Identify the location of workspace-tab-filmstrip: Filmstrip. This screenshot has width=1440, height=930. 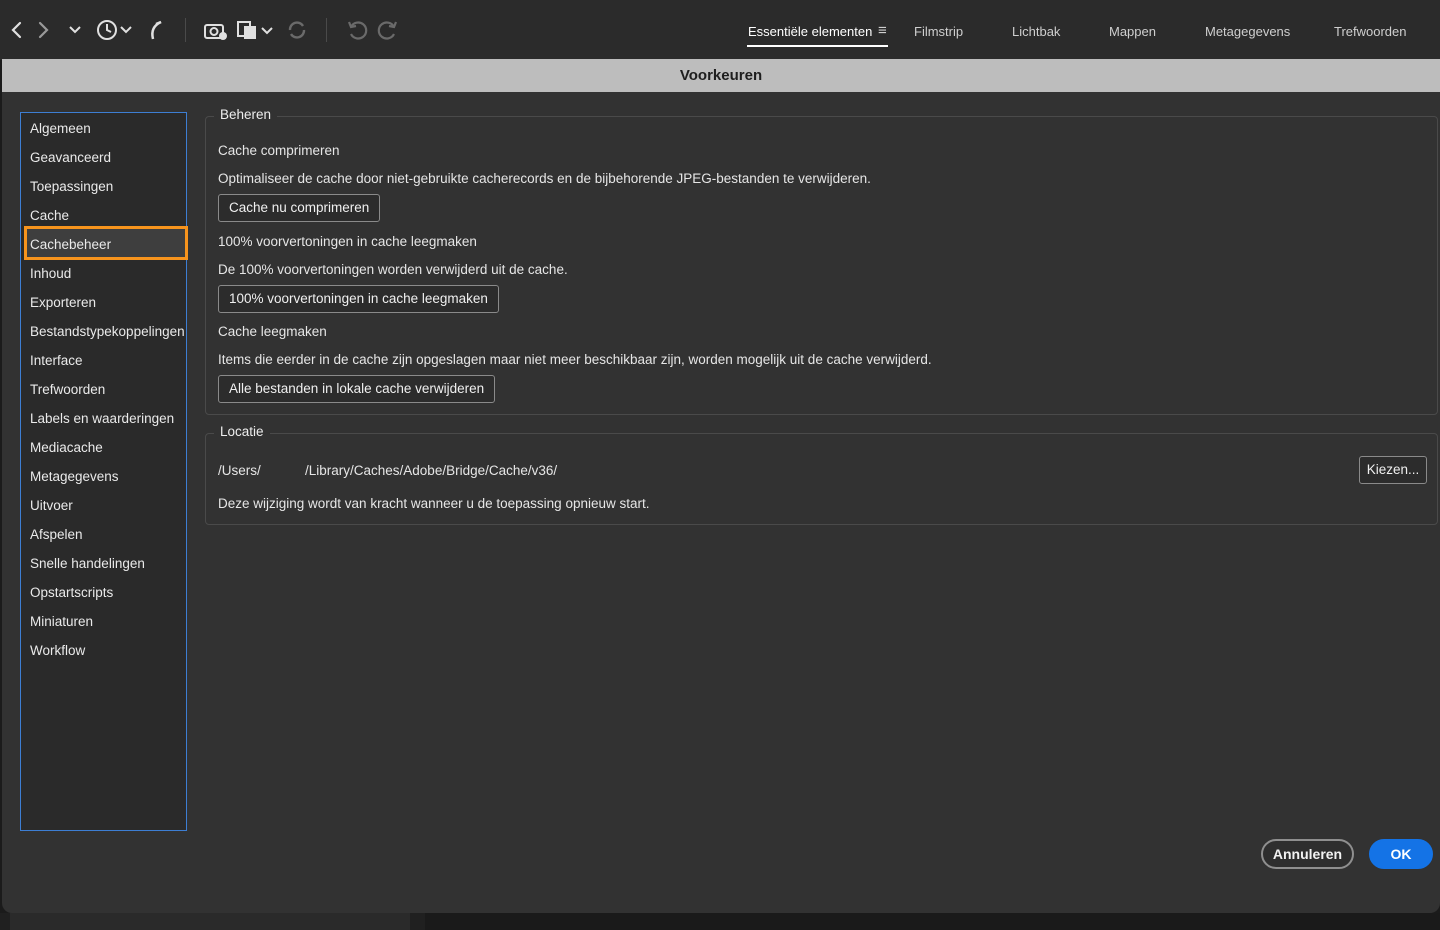
(938, 36).